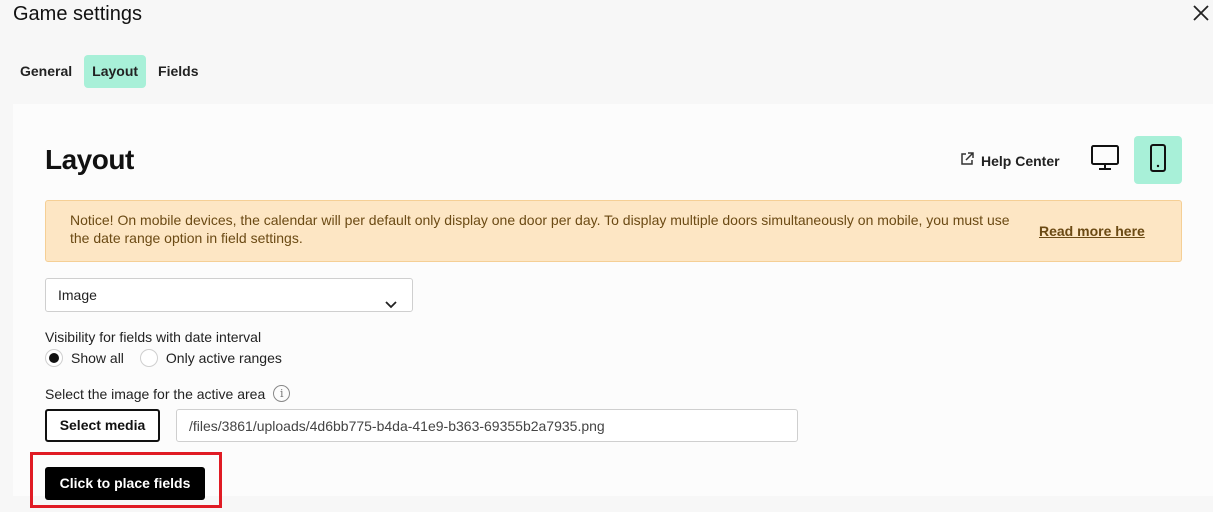 This screenshot has height=512, width=1213. I want to click on monitor-icon, so click(1105, 160).